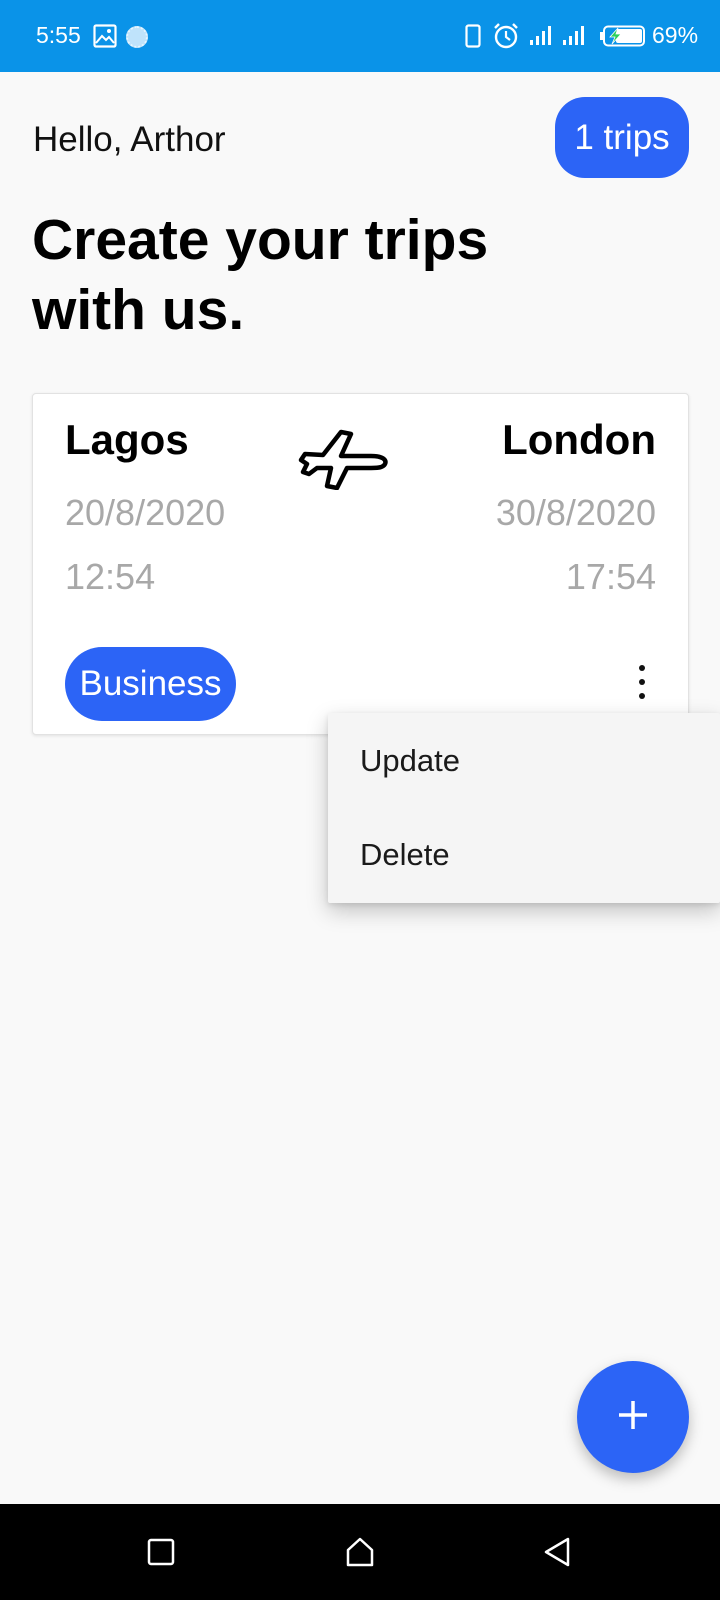 This screenshot has height=1600, width=720. I want to click on page-title: Create your trips with us., so click(260, 275).